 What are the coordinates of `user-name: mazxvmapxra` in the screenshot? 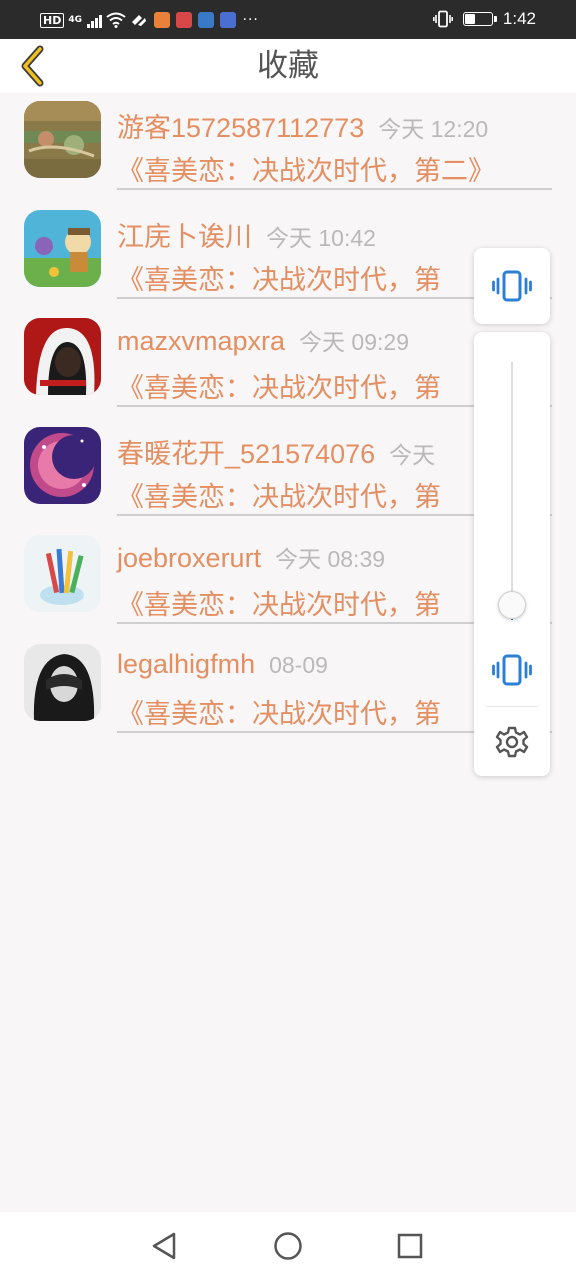 It's located at (201, 341).